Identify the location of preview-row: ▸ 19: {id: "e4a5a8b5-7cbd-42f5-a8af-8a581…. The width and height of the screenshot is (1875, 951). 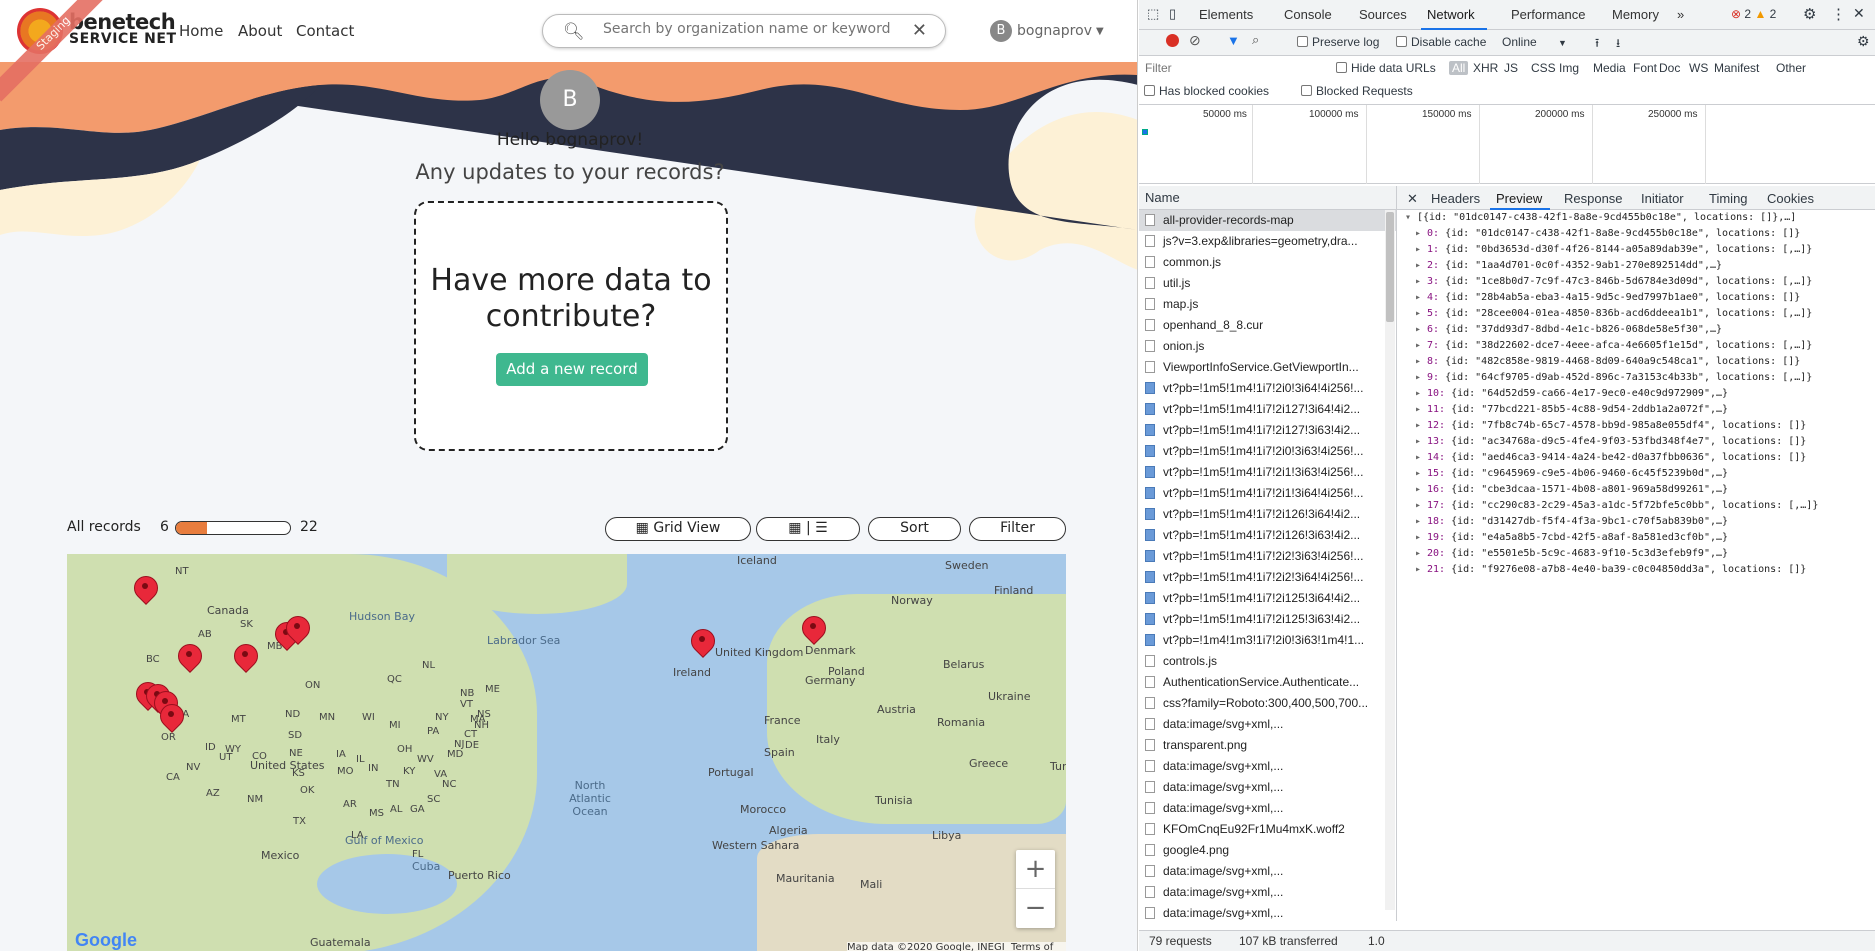
(1640, 540).